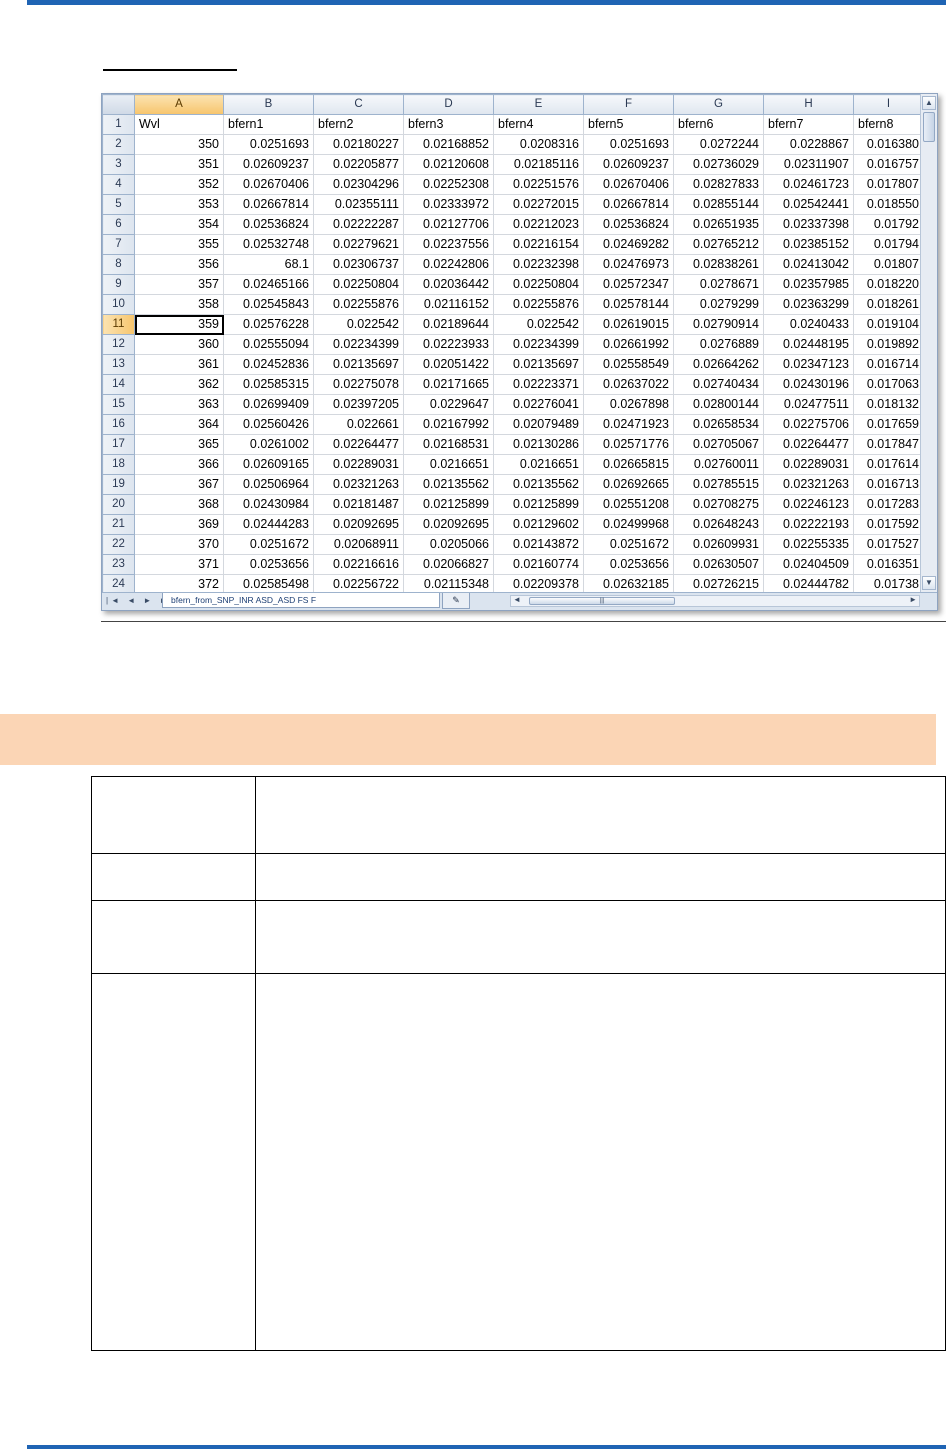 The height and width of the screenshot is (1451, 946). What do you see at coordinates (179, 224) in the screenshot?
I see `table-cell: 354` at bounding box center [179, 224].